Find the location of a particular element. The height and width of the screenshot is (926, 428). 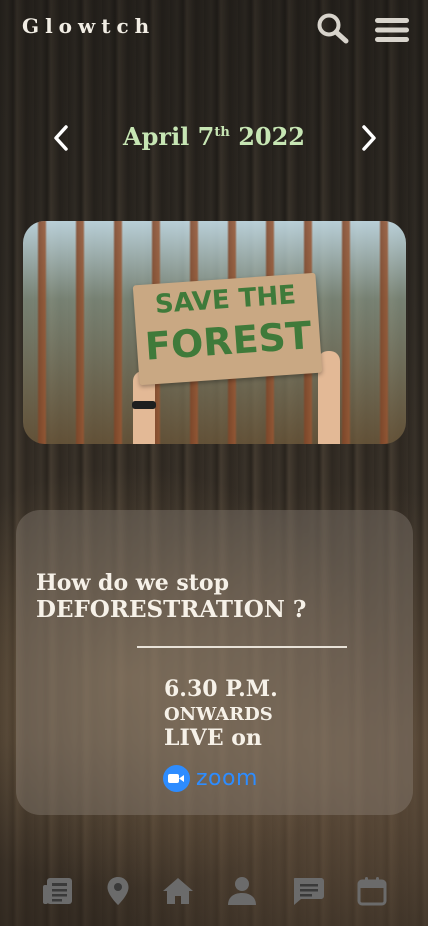

event-question-line2: DEFORESTRATION ? is located at coordinates (171, 609).